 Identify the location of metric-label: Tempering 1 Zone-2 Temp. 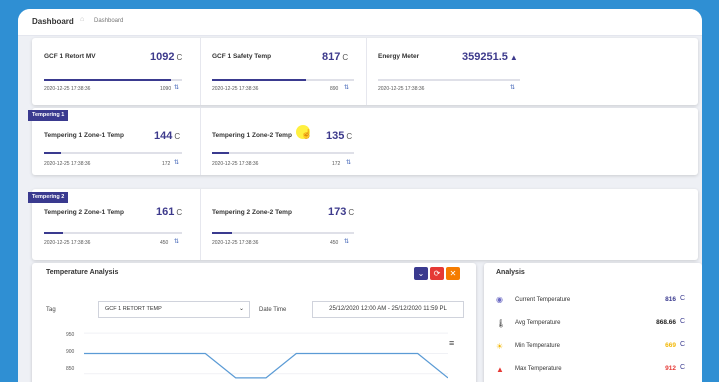
(252, 135).